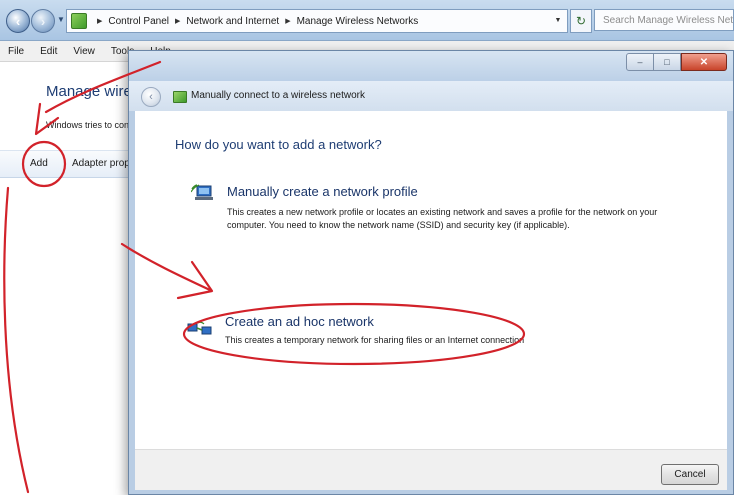 This screenshot has height=495, width=734. What do you see at coordinates (278, 144) in the screenshot?
I see `dialog-question: How do you want to add a network?` at bounding box center [278, 144].